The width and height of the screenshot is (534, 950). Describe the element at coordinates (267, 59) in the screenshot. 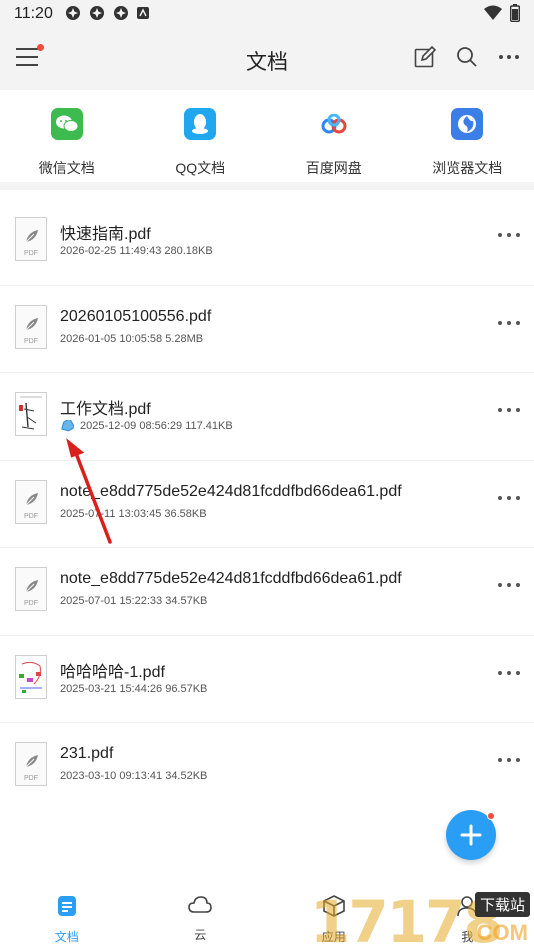

I see `app-bar: 文档` at that location.